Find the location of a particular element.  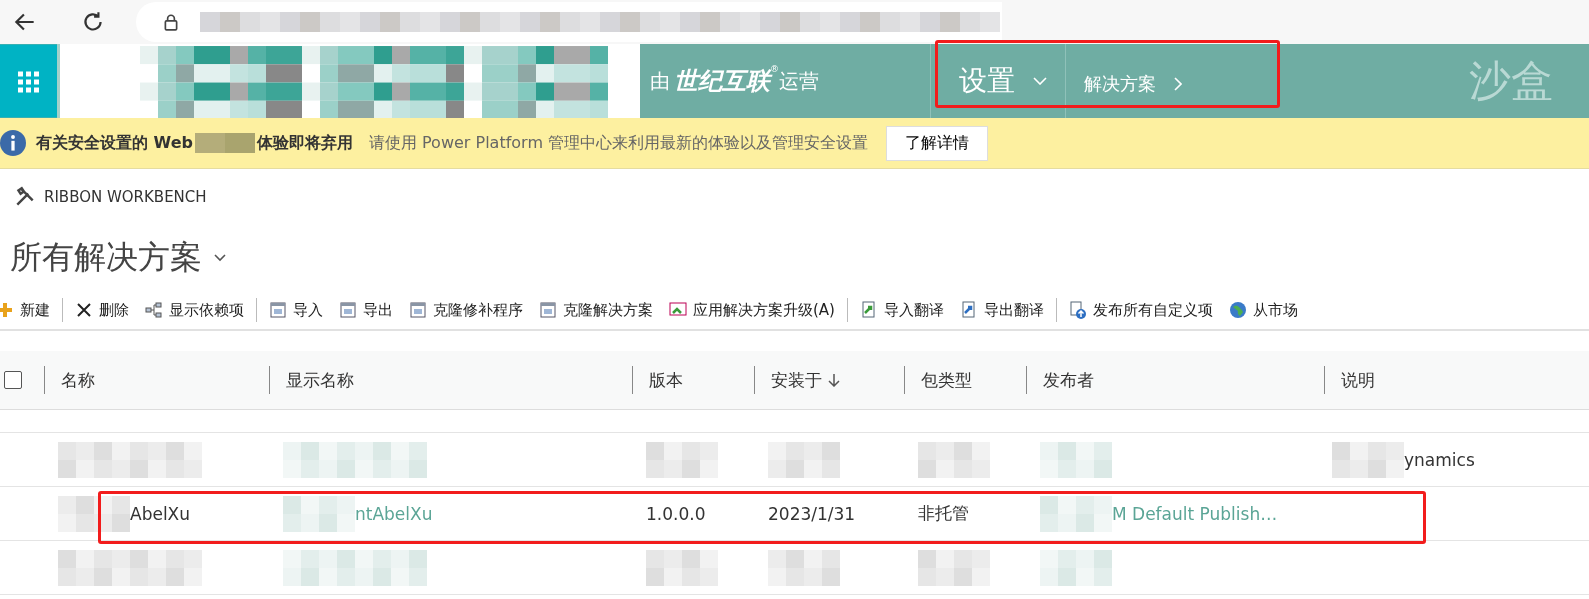

toolbar-button: 克隆解决方案 is located at coordinates (596, 310).